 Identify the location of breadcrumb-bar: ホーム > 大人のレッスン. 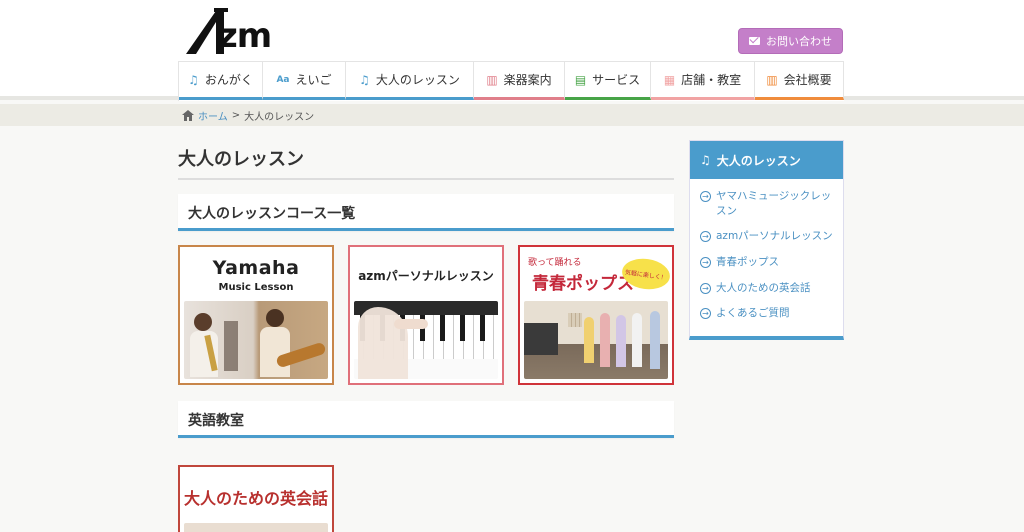
(512, 115).